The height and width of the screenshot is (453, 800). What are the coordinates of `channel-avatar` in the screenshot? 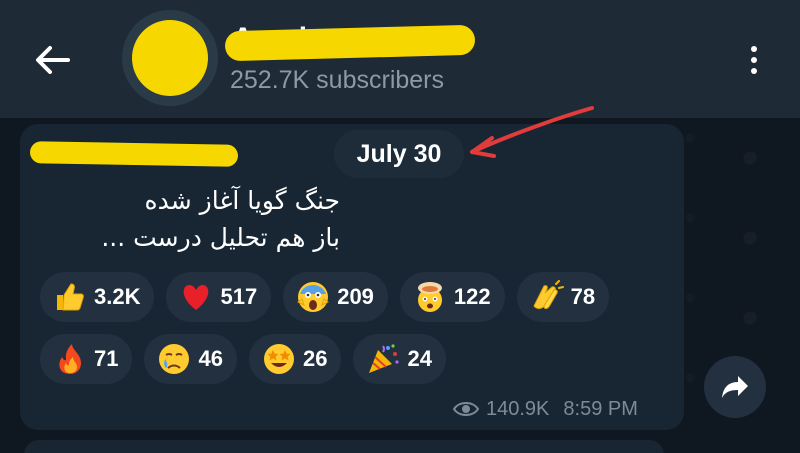 It's located at (170, 58).